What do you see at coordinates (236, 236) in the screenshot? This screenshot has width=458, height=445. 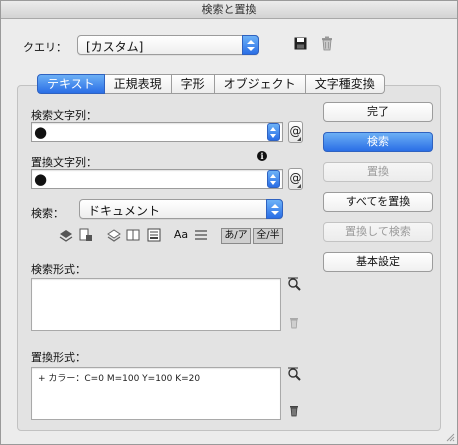 I see `kana-sensitive-toggle: あ/ア` at bounding box center [236, 236].